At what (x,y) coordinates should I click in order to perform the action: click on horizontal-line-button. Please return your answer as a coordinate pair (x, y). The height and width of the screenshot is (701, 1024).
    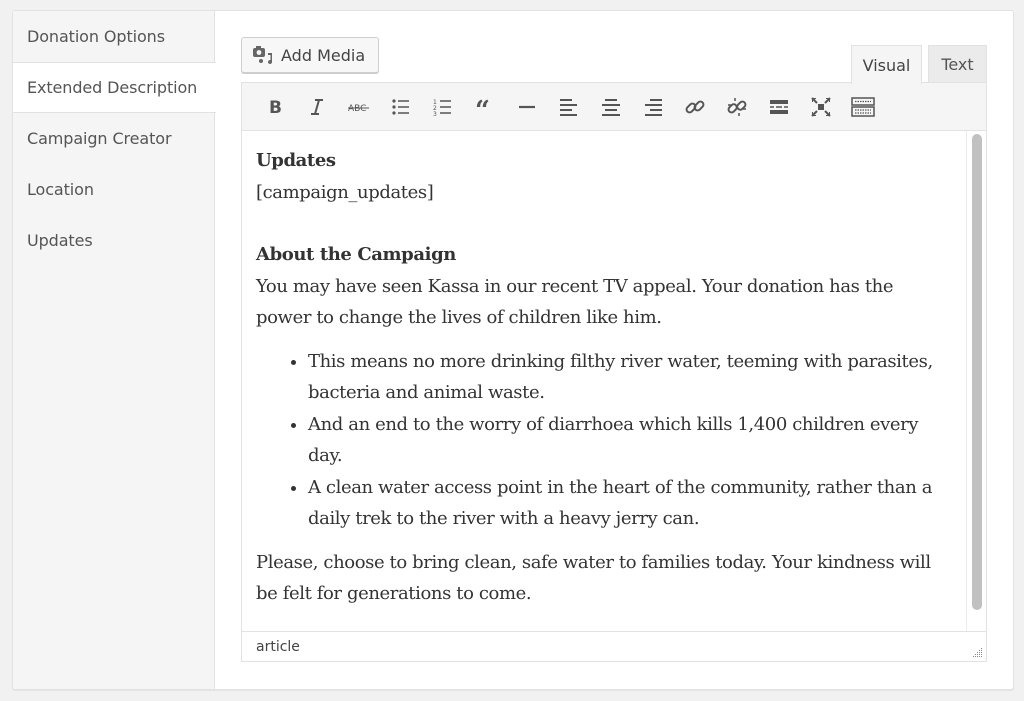
    Looking at the image, I should click on (527, 107).